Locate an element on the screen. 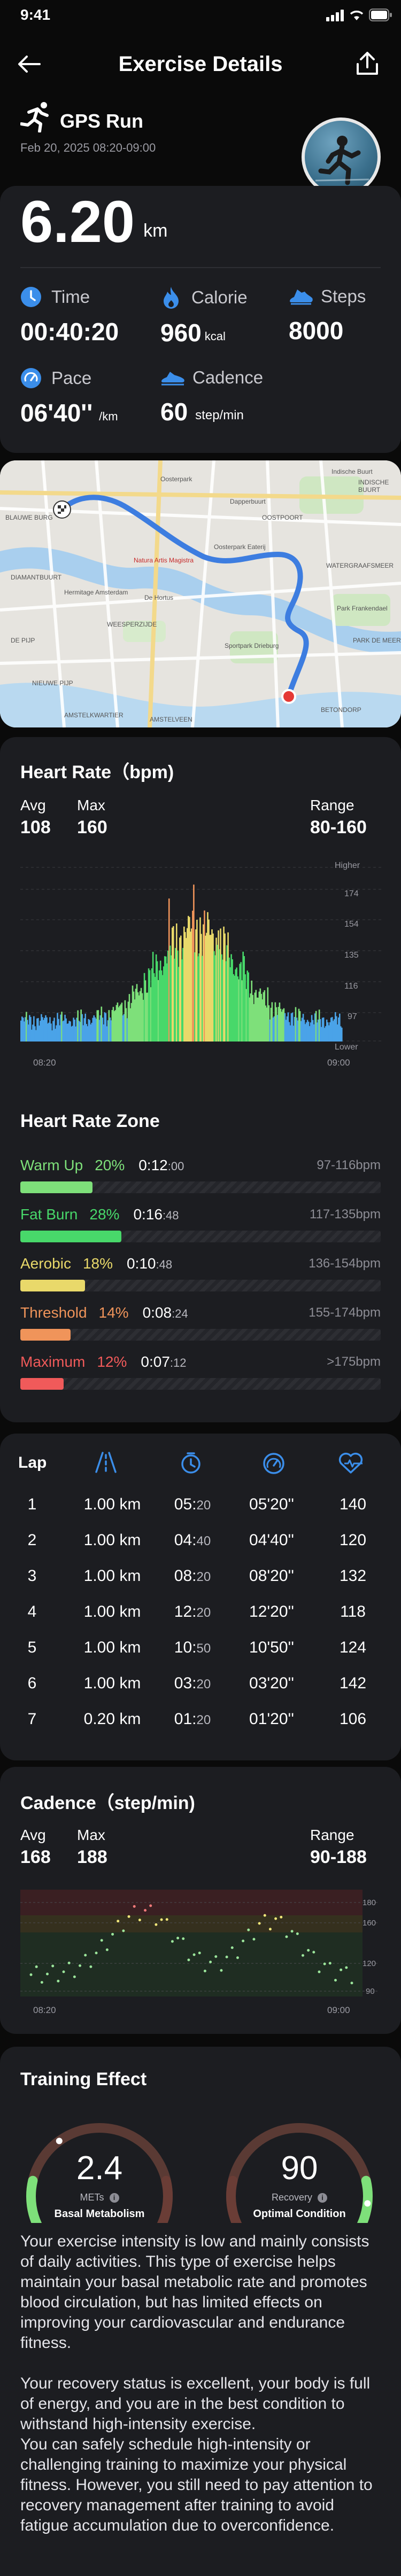  distance-readout: 6.20 km is located at coordinates (93, 222).